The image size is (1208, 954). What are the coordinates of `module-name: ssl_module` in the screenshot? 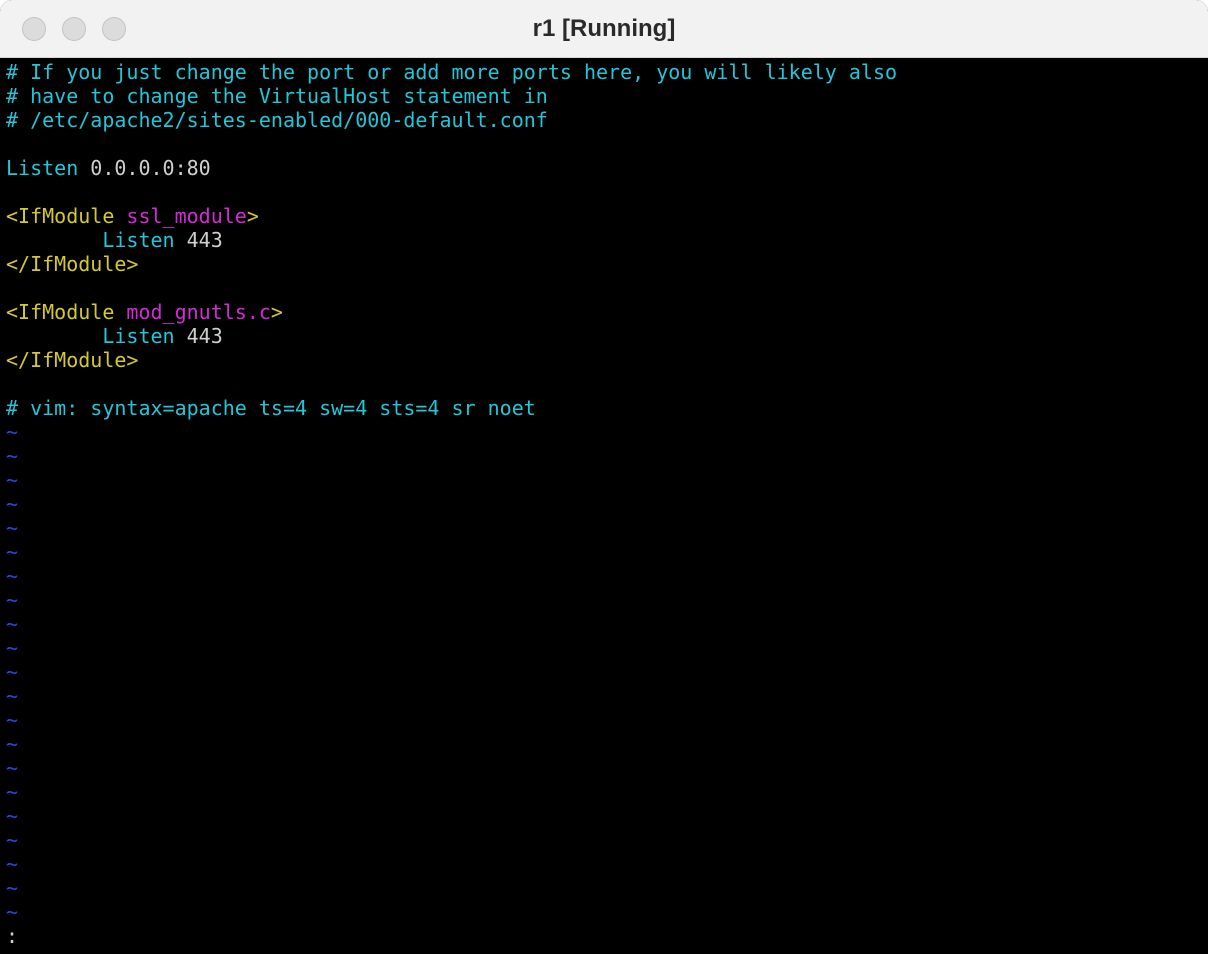 It's located at (186, 216).